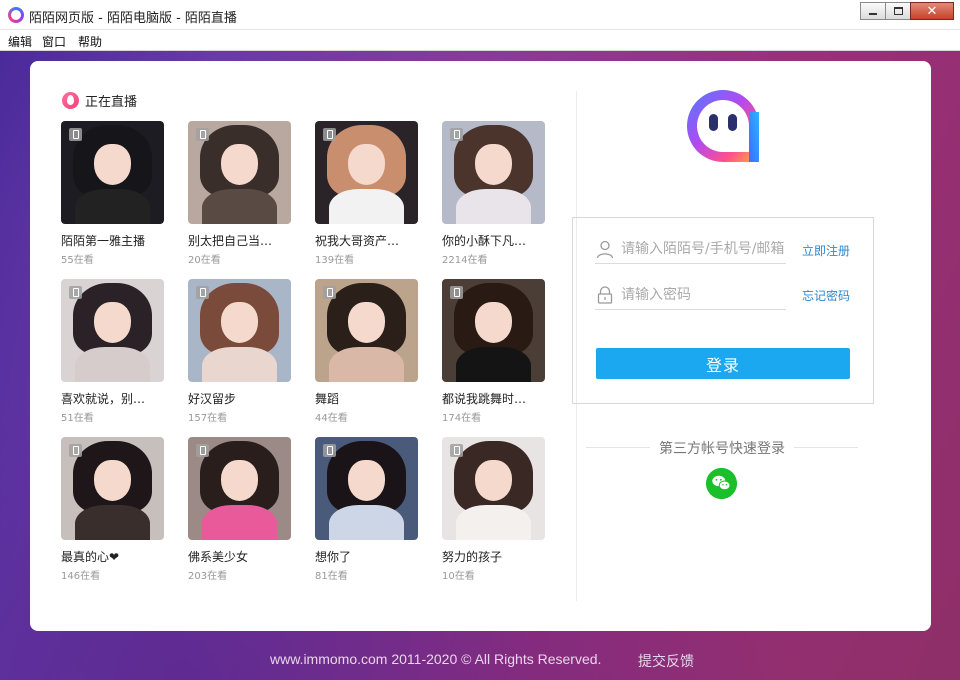  I want to click on divider-line-right, so click(826, 447).